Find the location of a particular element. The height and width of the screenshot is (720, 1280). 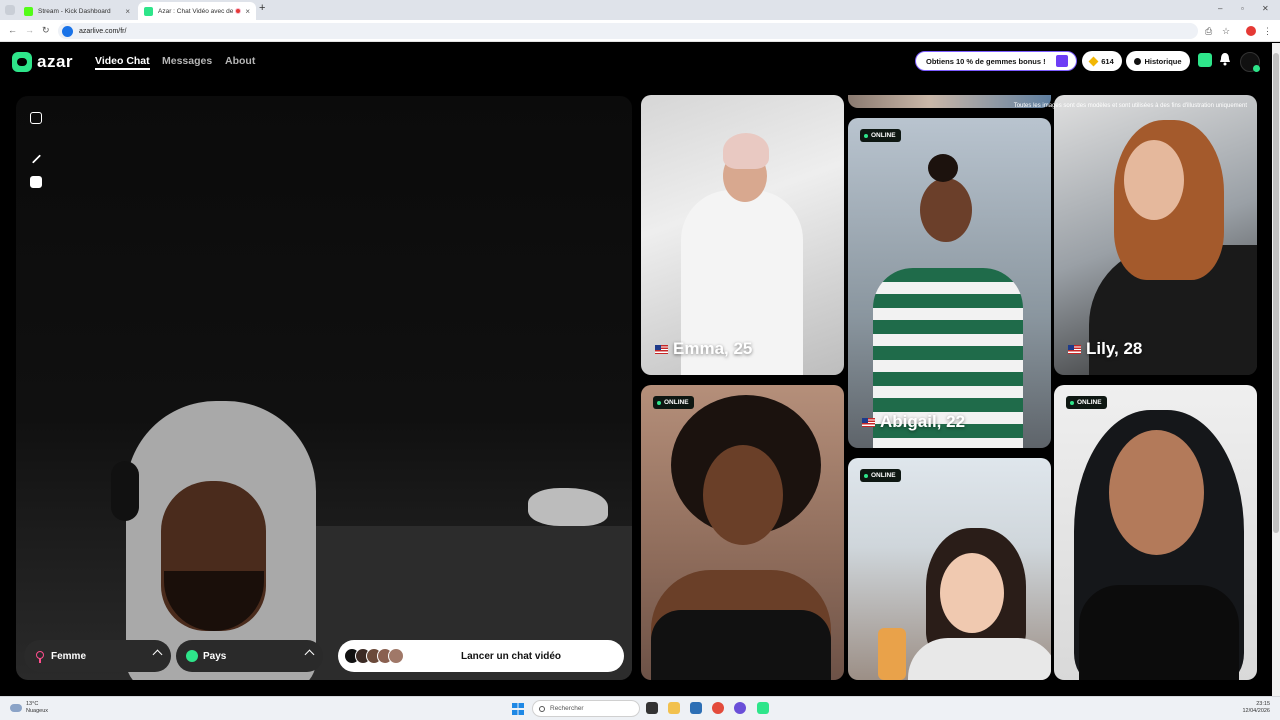

profile-name-text: Emma, 25 is located at coordinates (713, 348).